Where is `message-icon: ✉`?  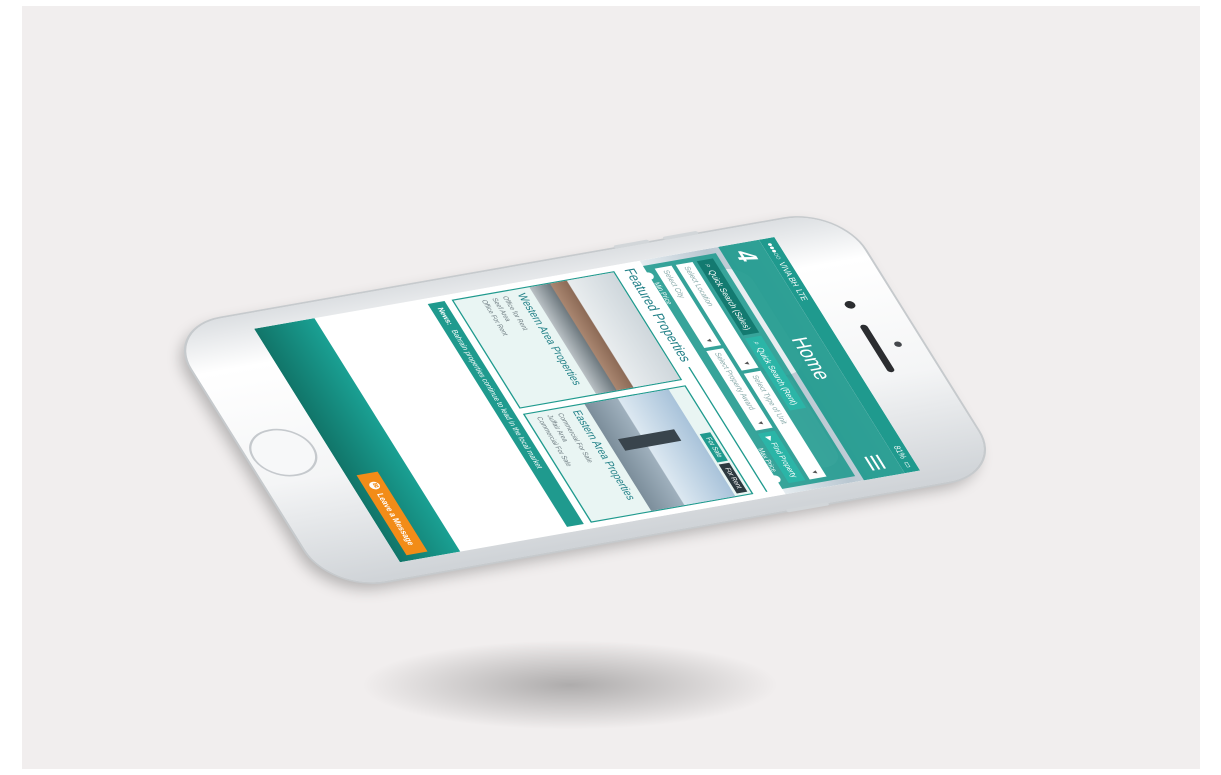
message-icon: ✉ is located at coordinates (374, 485).